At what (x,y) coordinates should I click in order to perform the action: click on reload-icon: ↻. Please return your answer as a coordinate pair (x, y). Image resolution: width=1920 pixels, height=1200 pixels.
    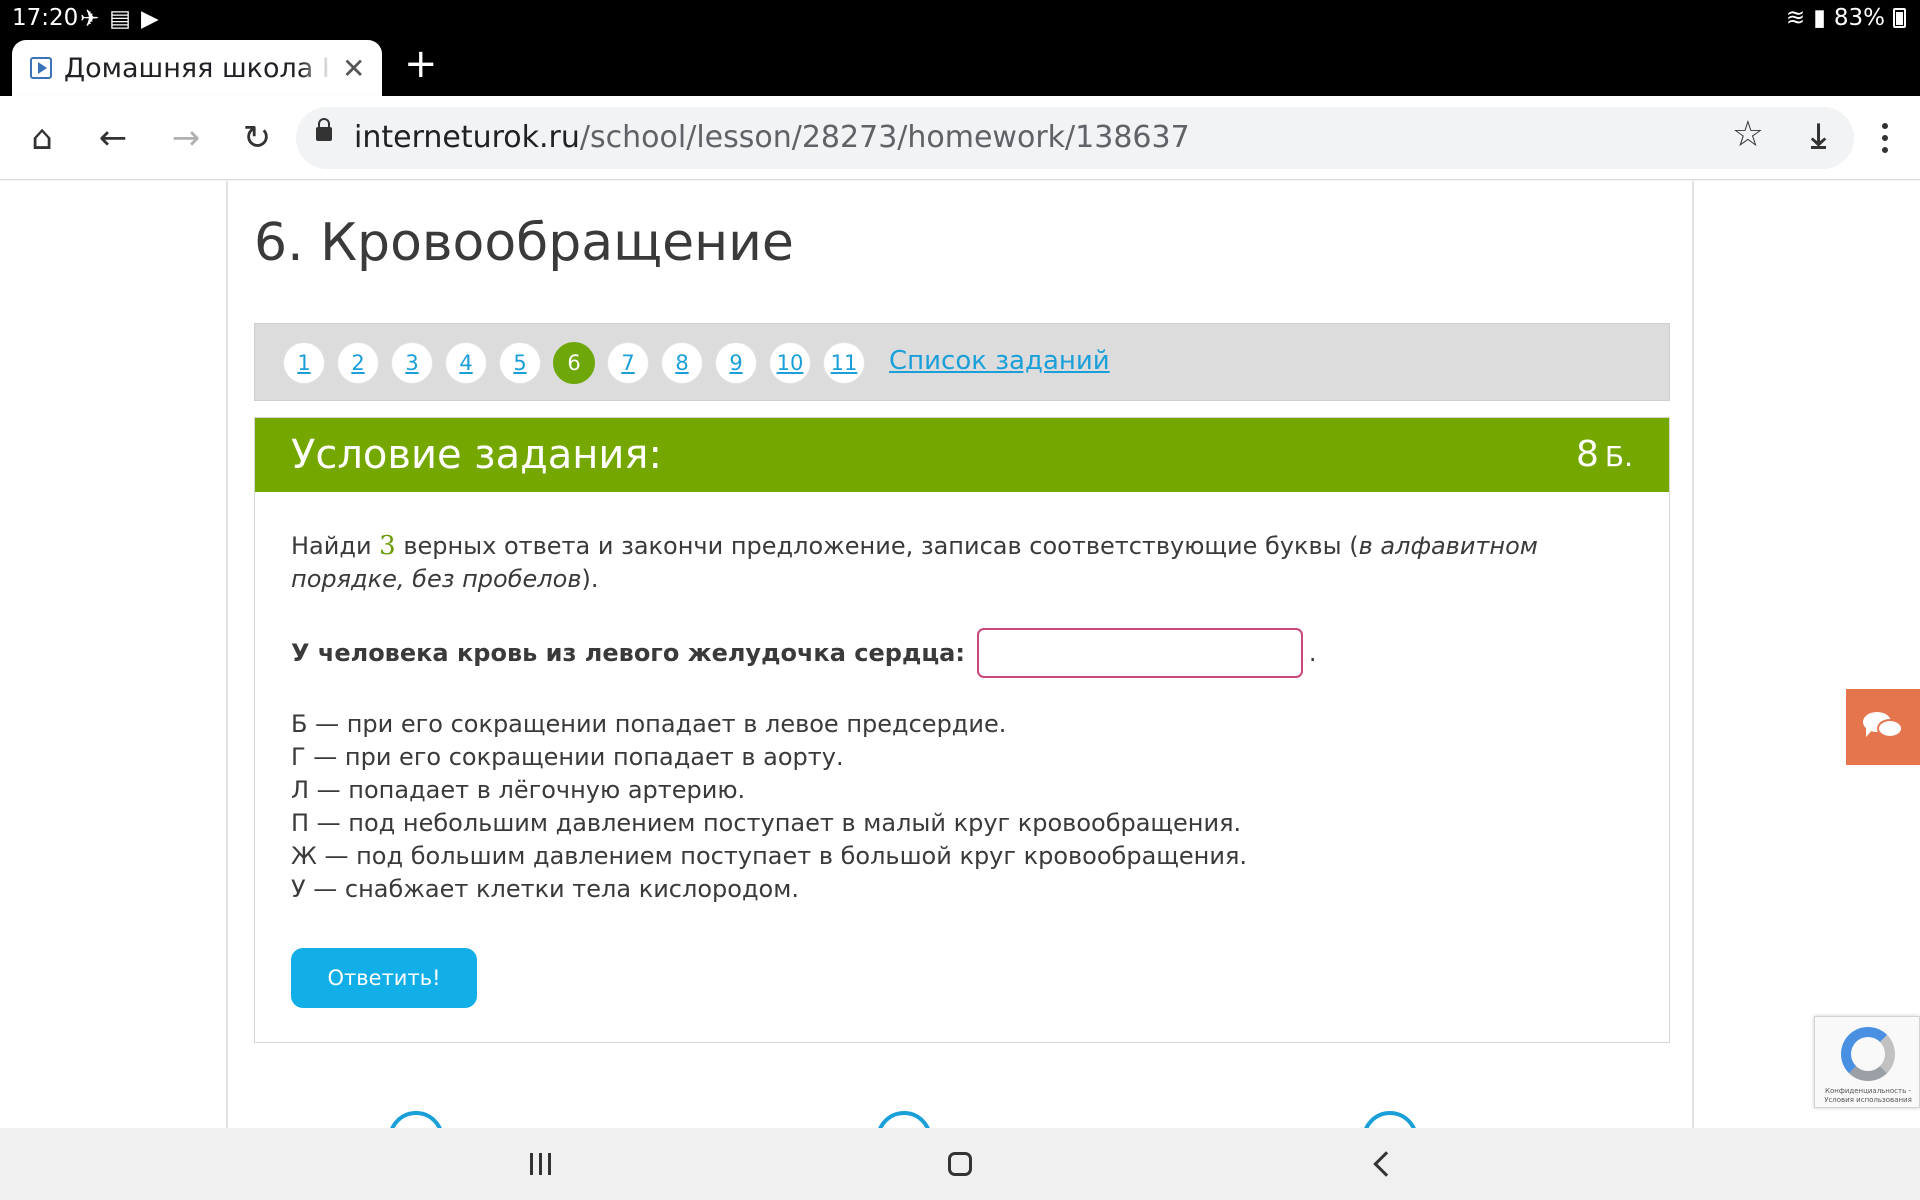
    Looking at the image, I should click on (257, 138).